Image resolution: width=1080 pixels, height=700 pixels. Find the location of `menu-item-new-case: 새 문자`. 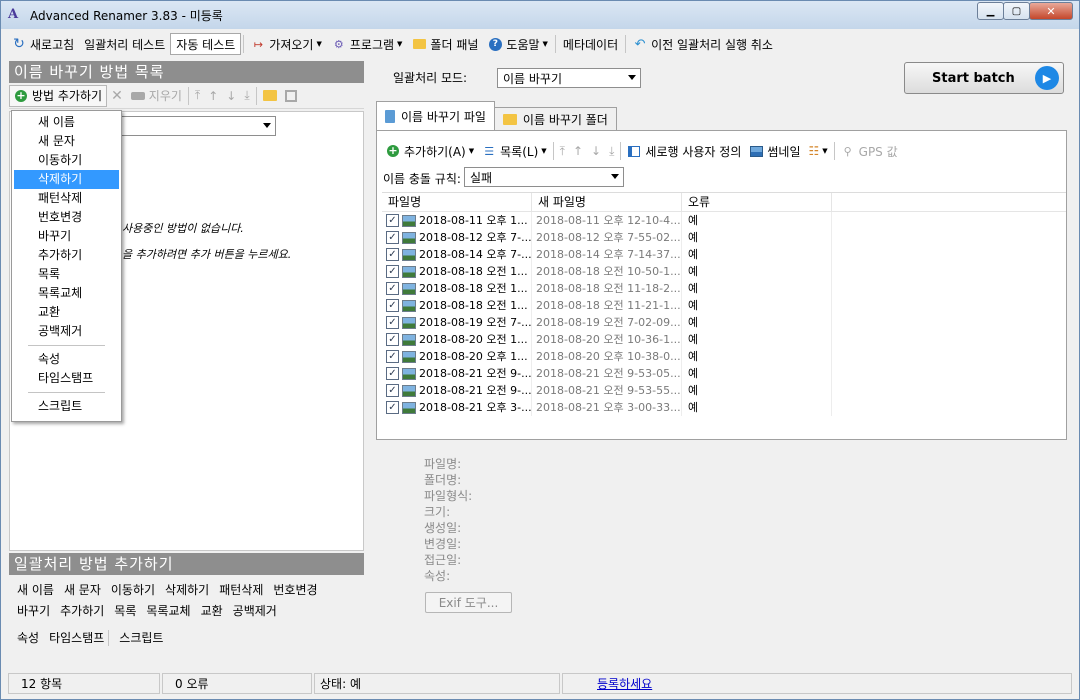

menu-item-new-case: 새 문자 is located at coordinates (66, 141).